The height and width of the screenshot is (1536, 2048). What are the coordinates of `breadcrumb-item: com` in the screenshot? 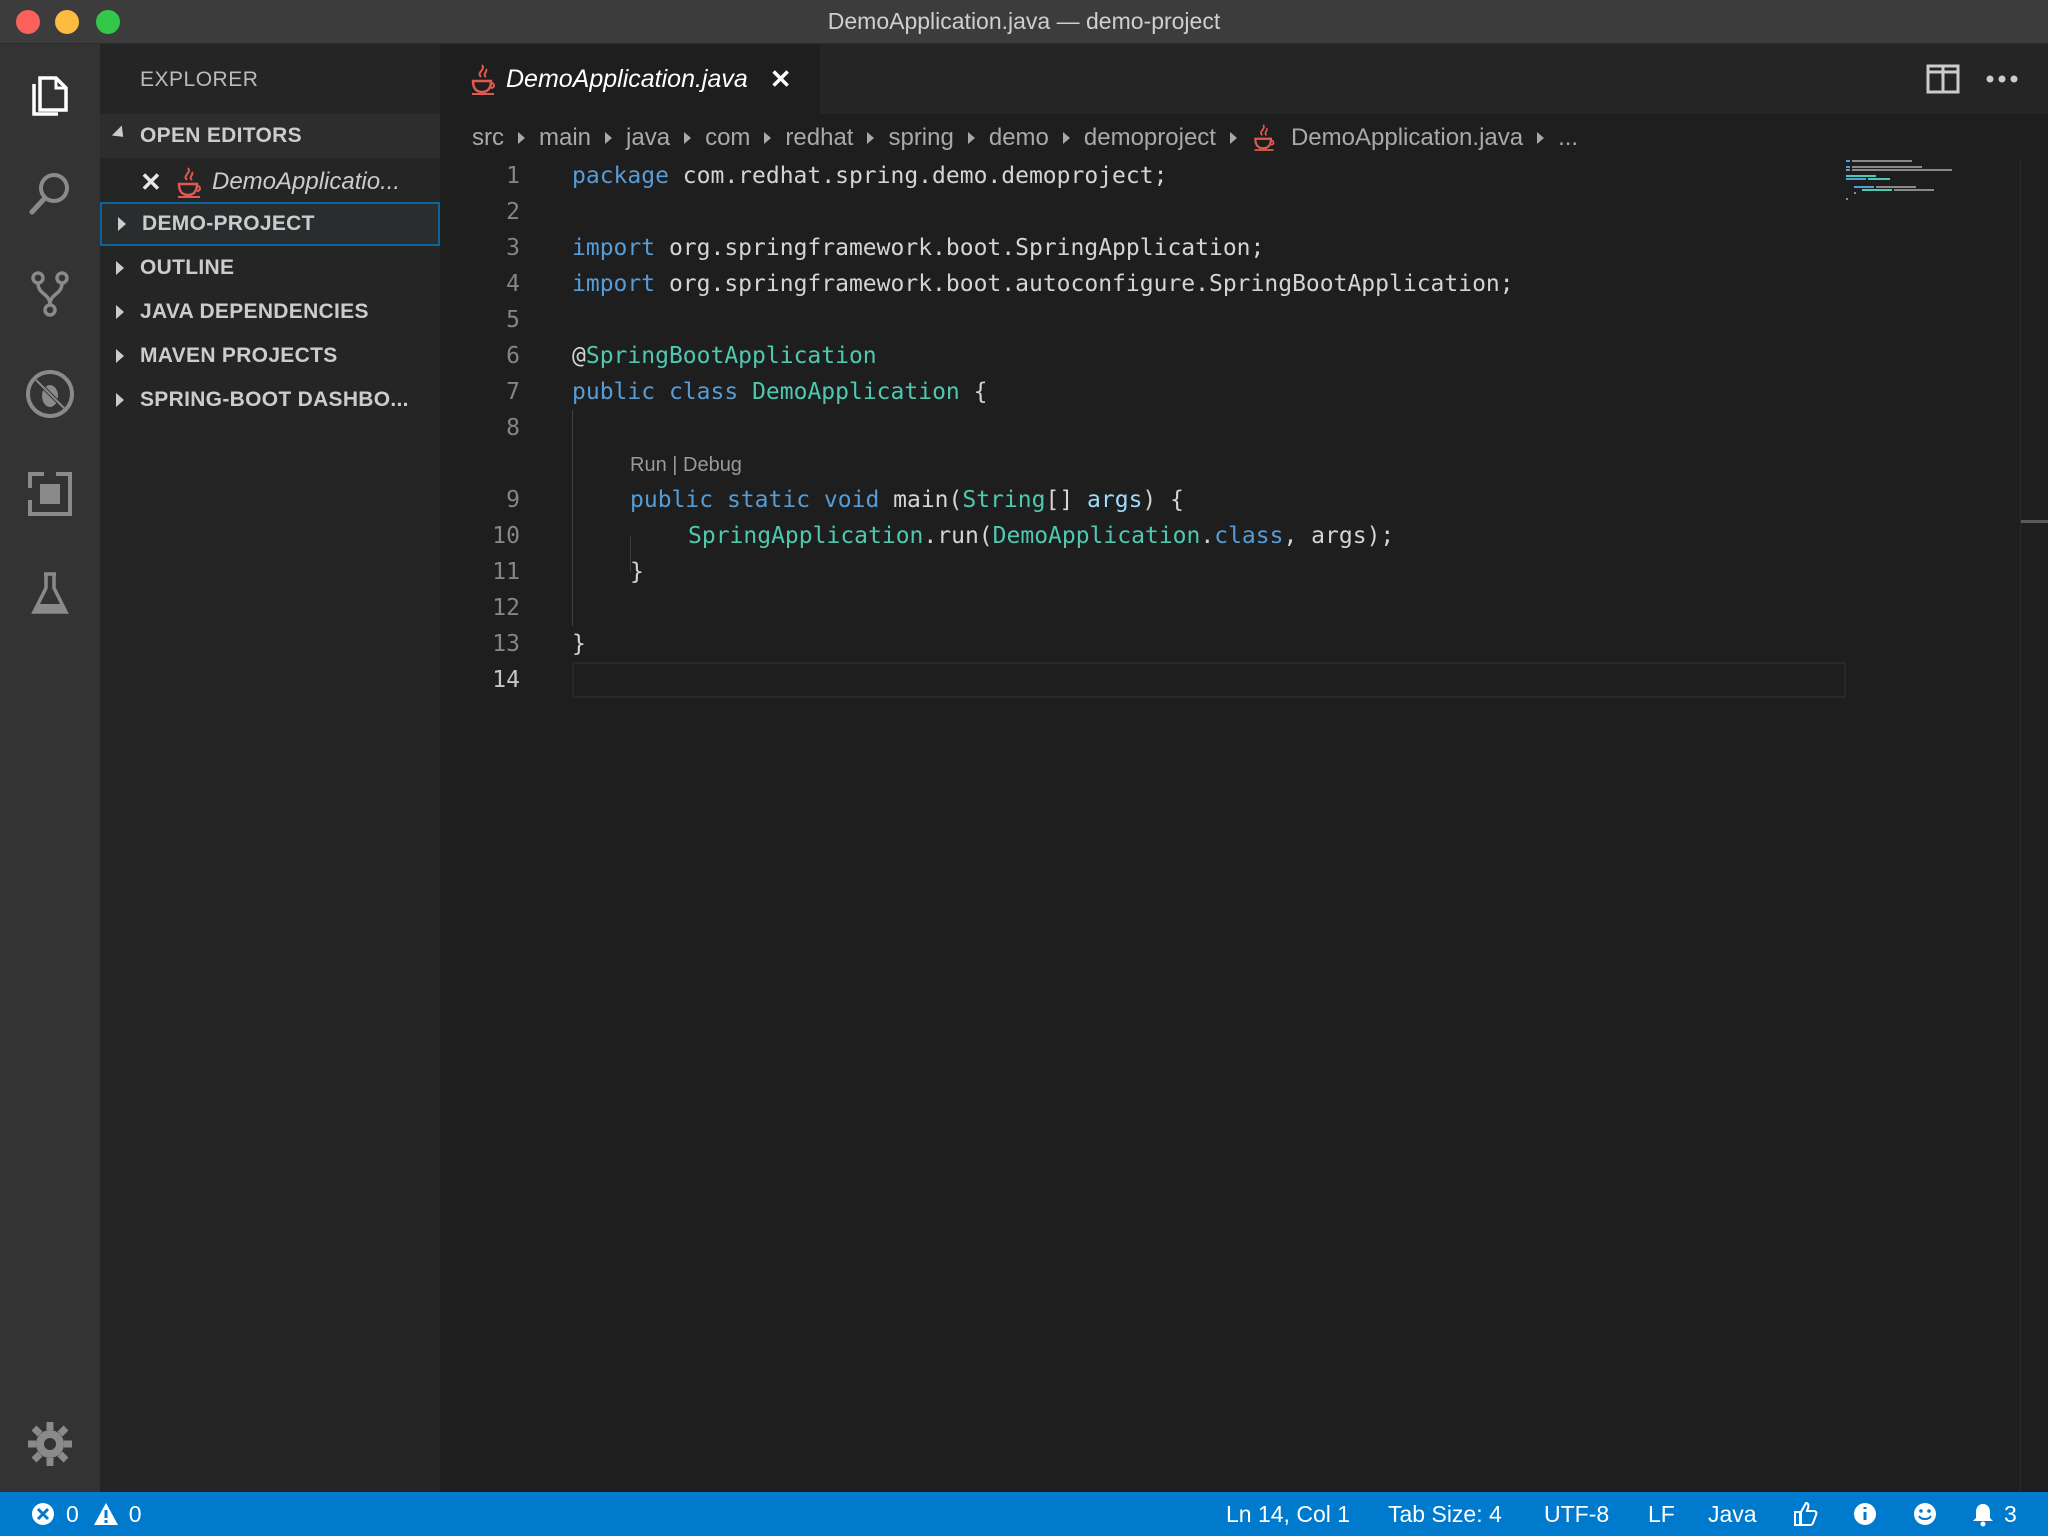 It's located at (727, 138).